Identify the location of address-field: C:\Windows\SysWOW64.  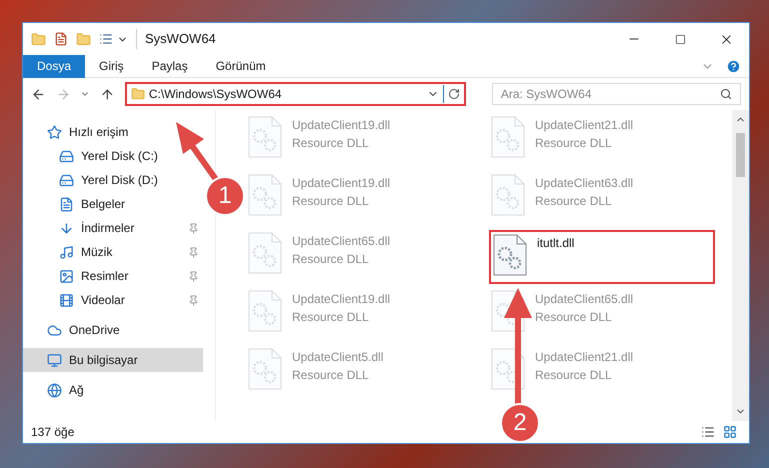
(295, 94).